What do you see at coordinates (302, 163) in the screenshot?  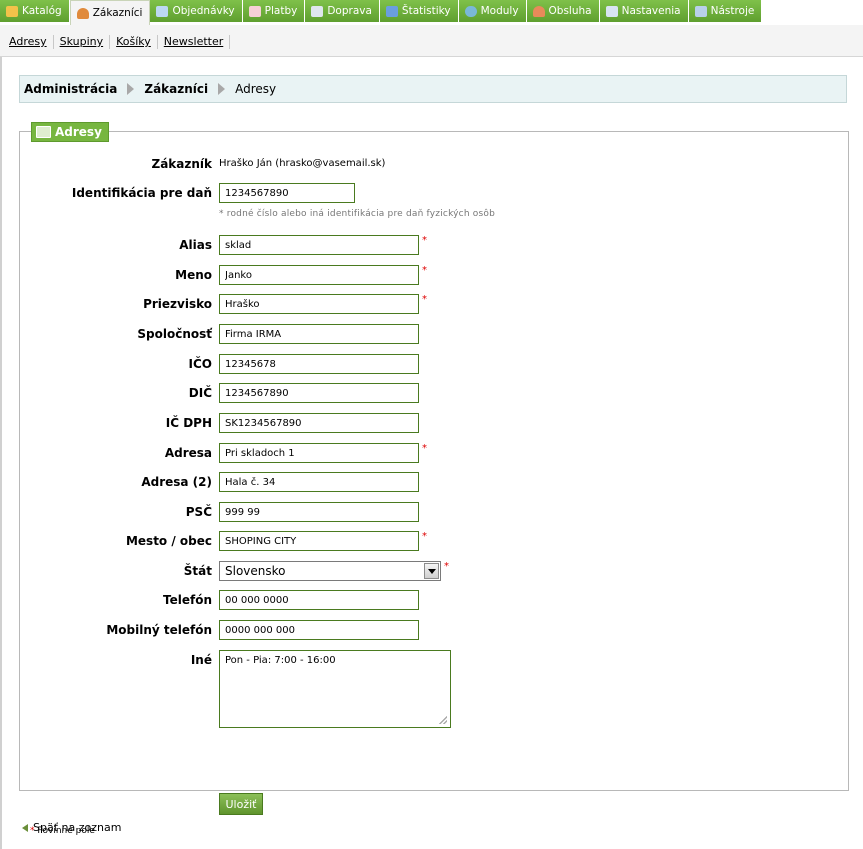 I see `customer-value: Hraško Ján (hrasko@vasemail.sk)` at bounding box center [302, 163].